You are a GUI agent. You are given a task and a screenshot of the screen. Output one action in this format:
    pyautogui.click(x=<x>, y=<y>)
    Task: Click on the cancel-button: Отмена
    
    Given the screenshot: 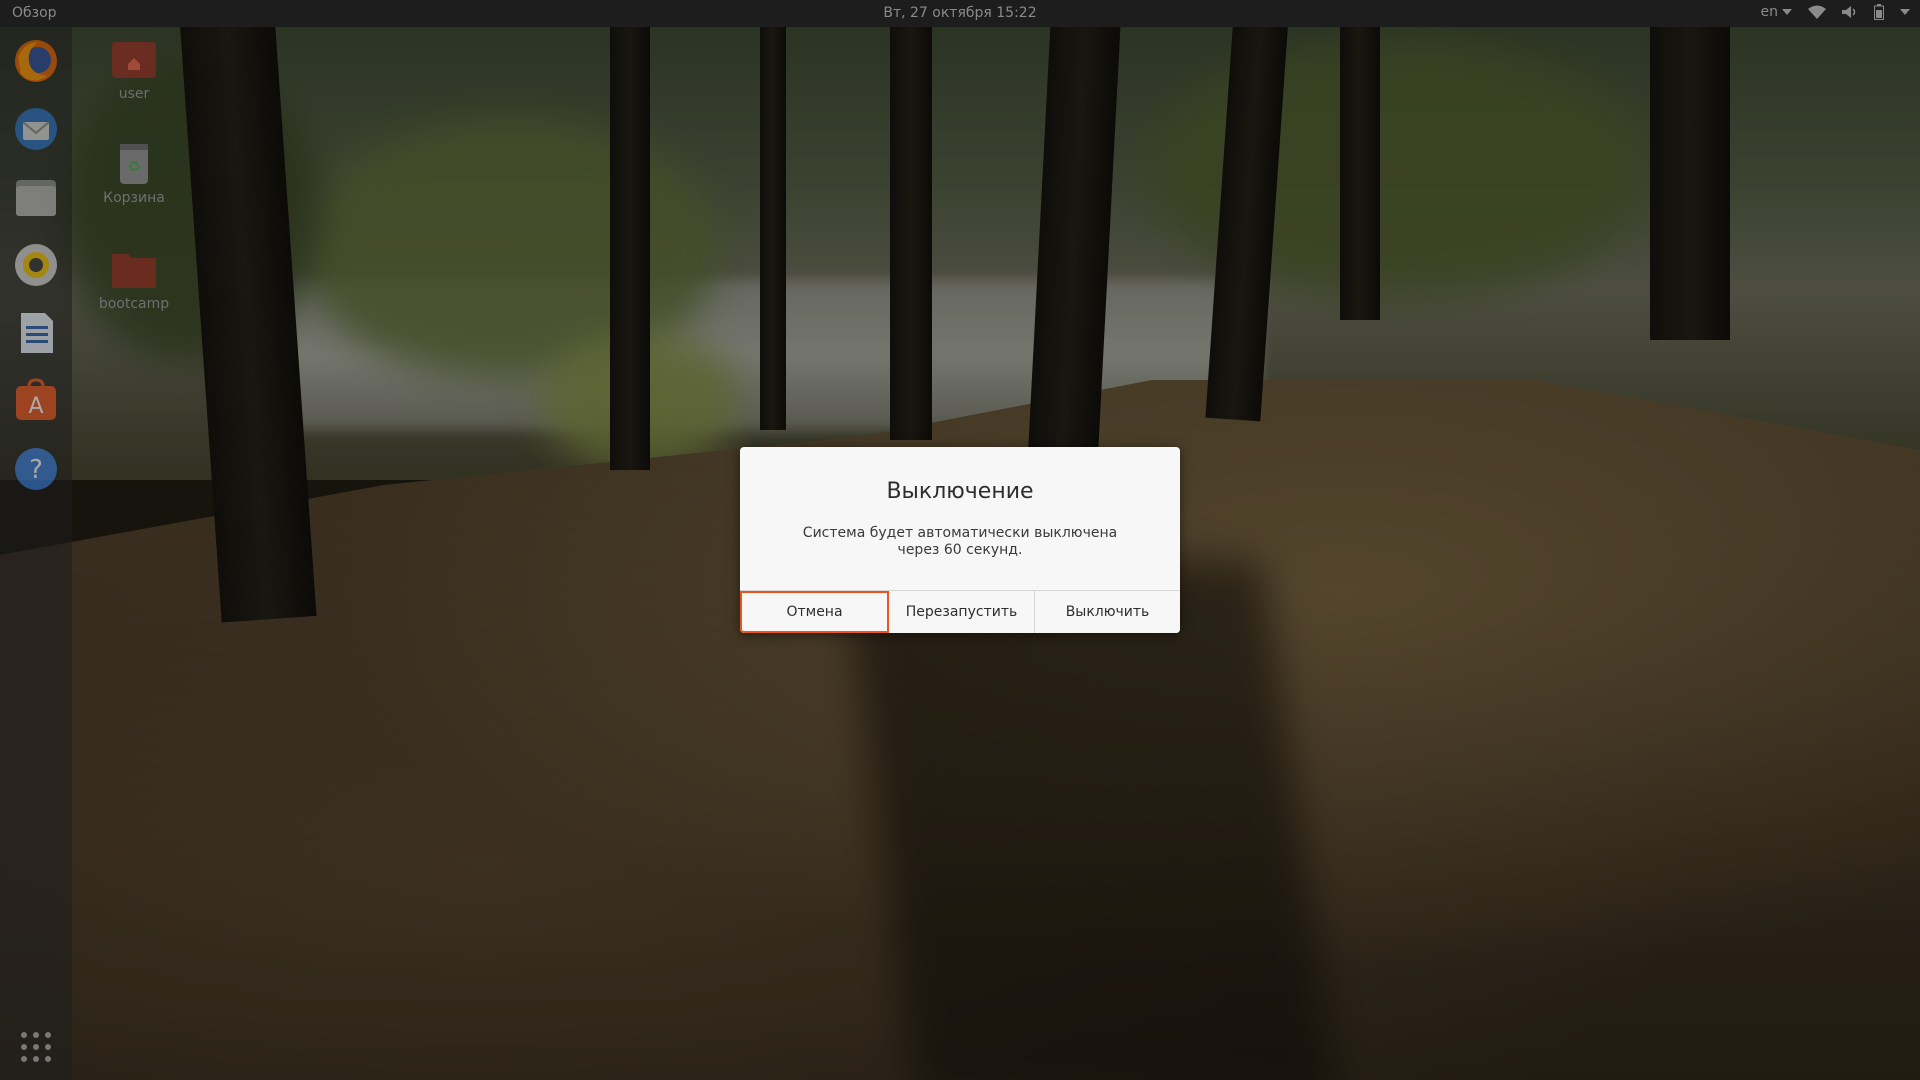 What is the action you would take?
    pyautogui.click(x=814, y=612)
    